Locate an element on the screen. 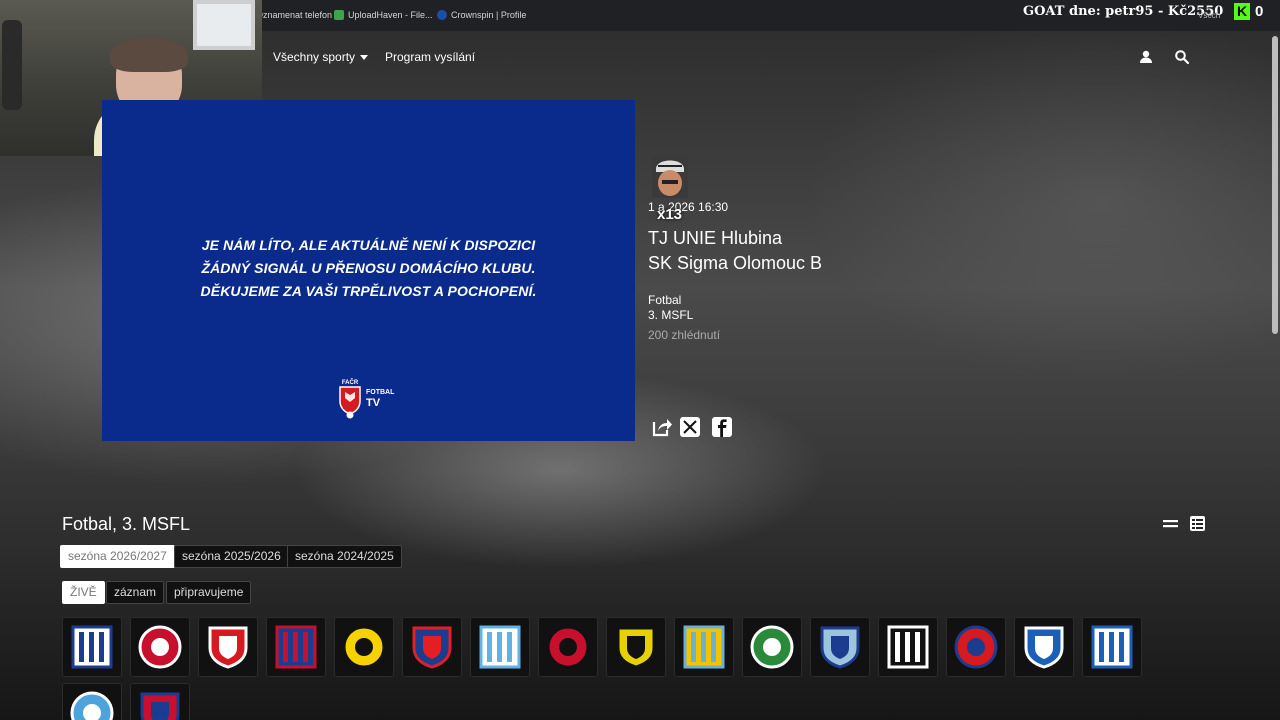 The width and height of the screenshot is (1280, 720). bookmark-1: Oznamenat telefon is located at coordinates (294, 15).